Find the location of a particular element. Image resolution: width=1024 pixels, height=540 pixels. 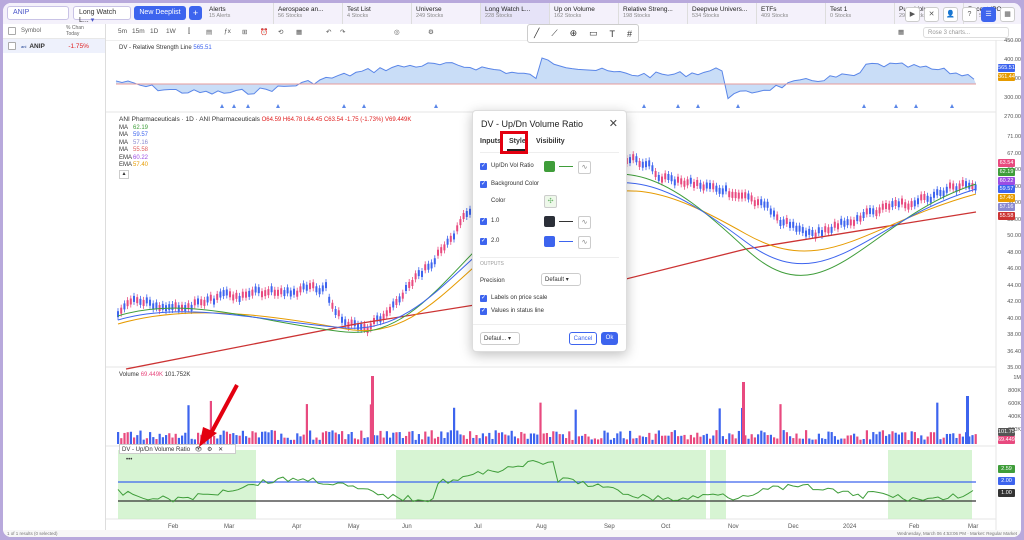

indicator-title: DV - Up/Dn Volume Ratio is located at coordinates (156, 450).